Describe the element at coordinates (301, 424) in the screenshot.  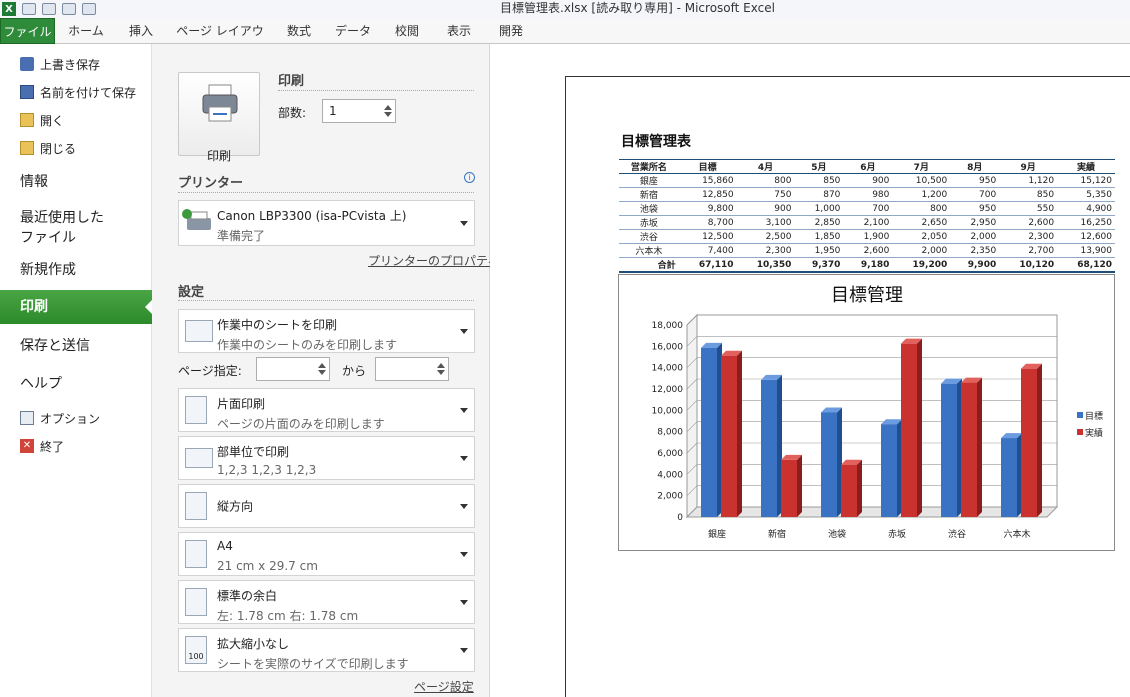
I see `print-sides-sub: ページの片面のみを印刷します` at that location.